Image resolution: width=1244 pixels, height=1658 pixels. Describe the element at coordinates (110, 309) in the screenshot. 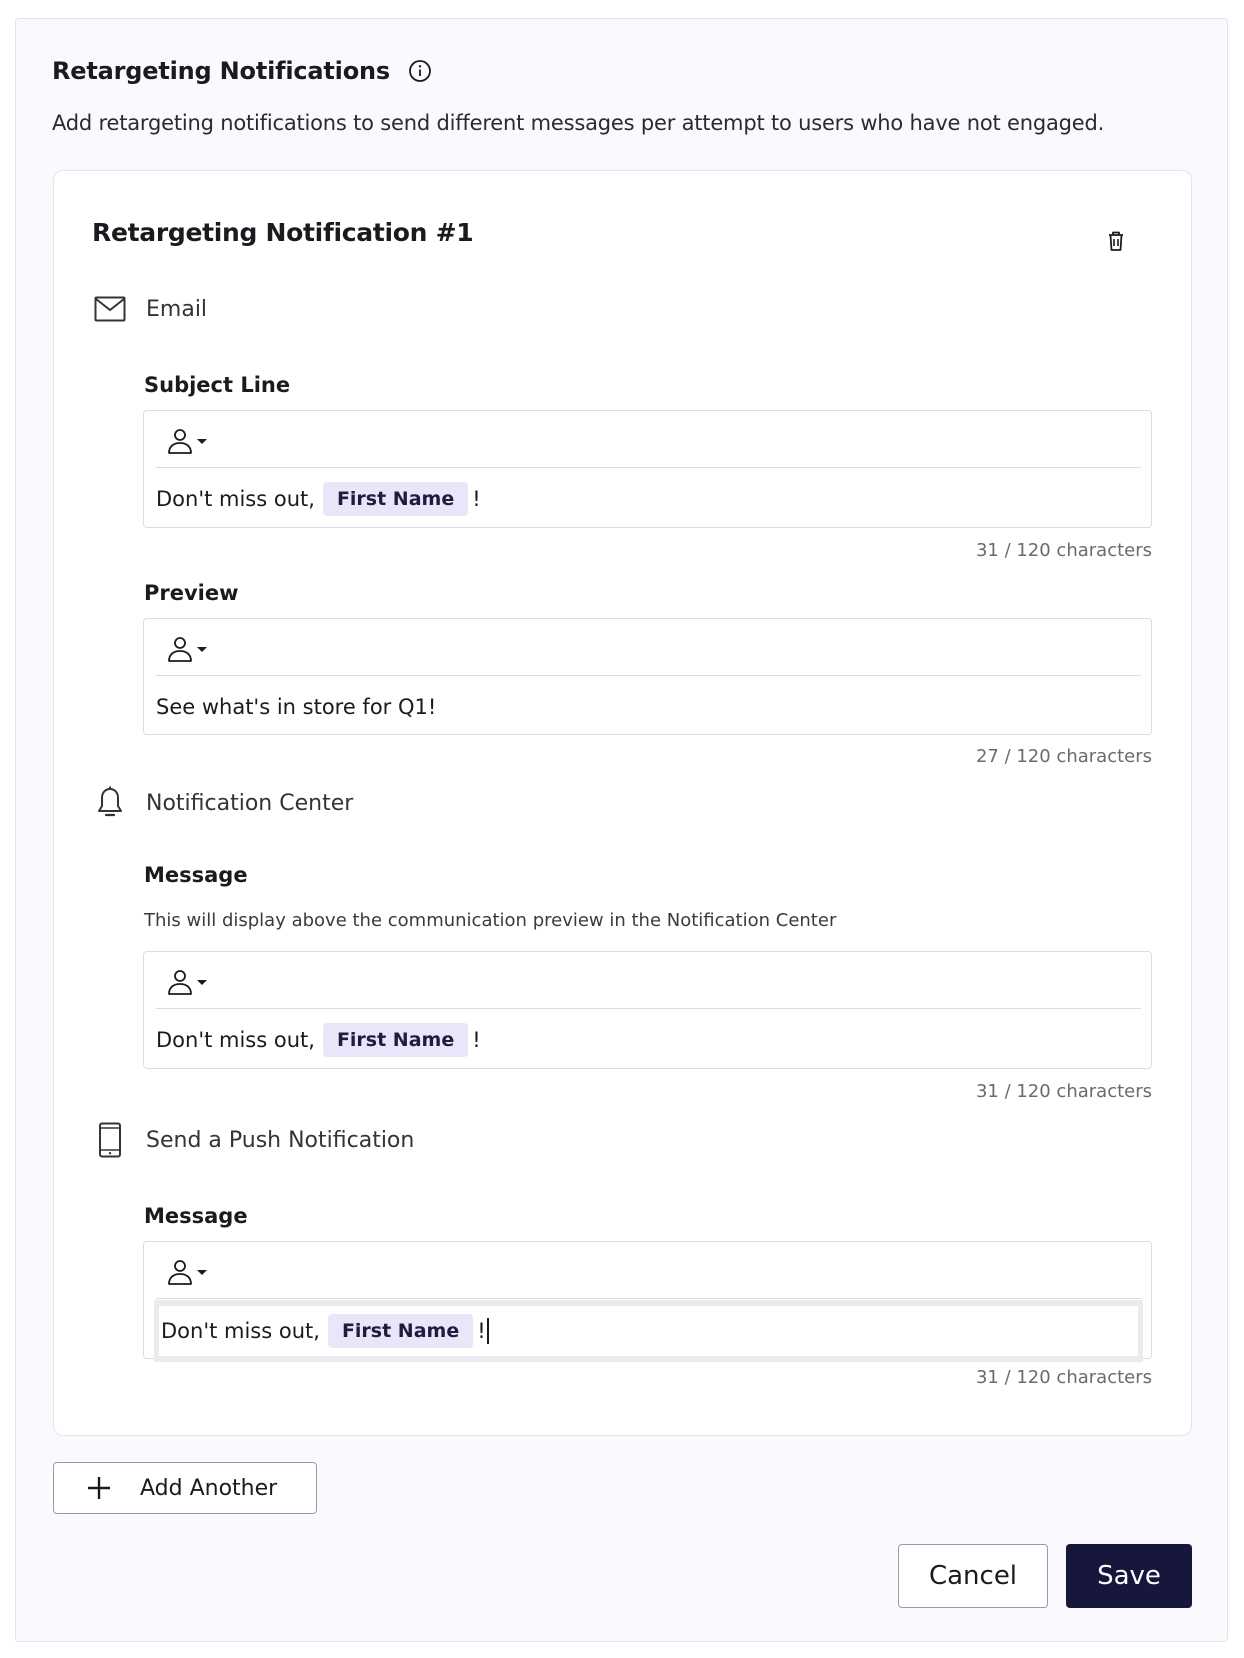

I see `envelope-icon` at that location.